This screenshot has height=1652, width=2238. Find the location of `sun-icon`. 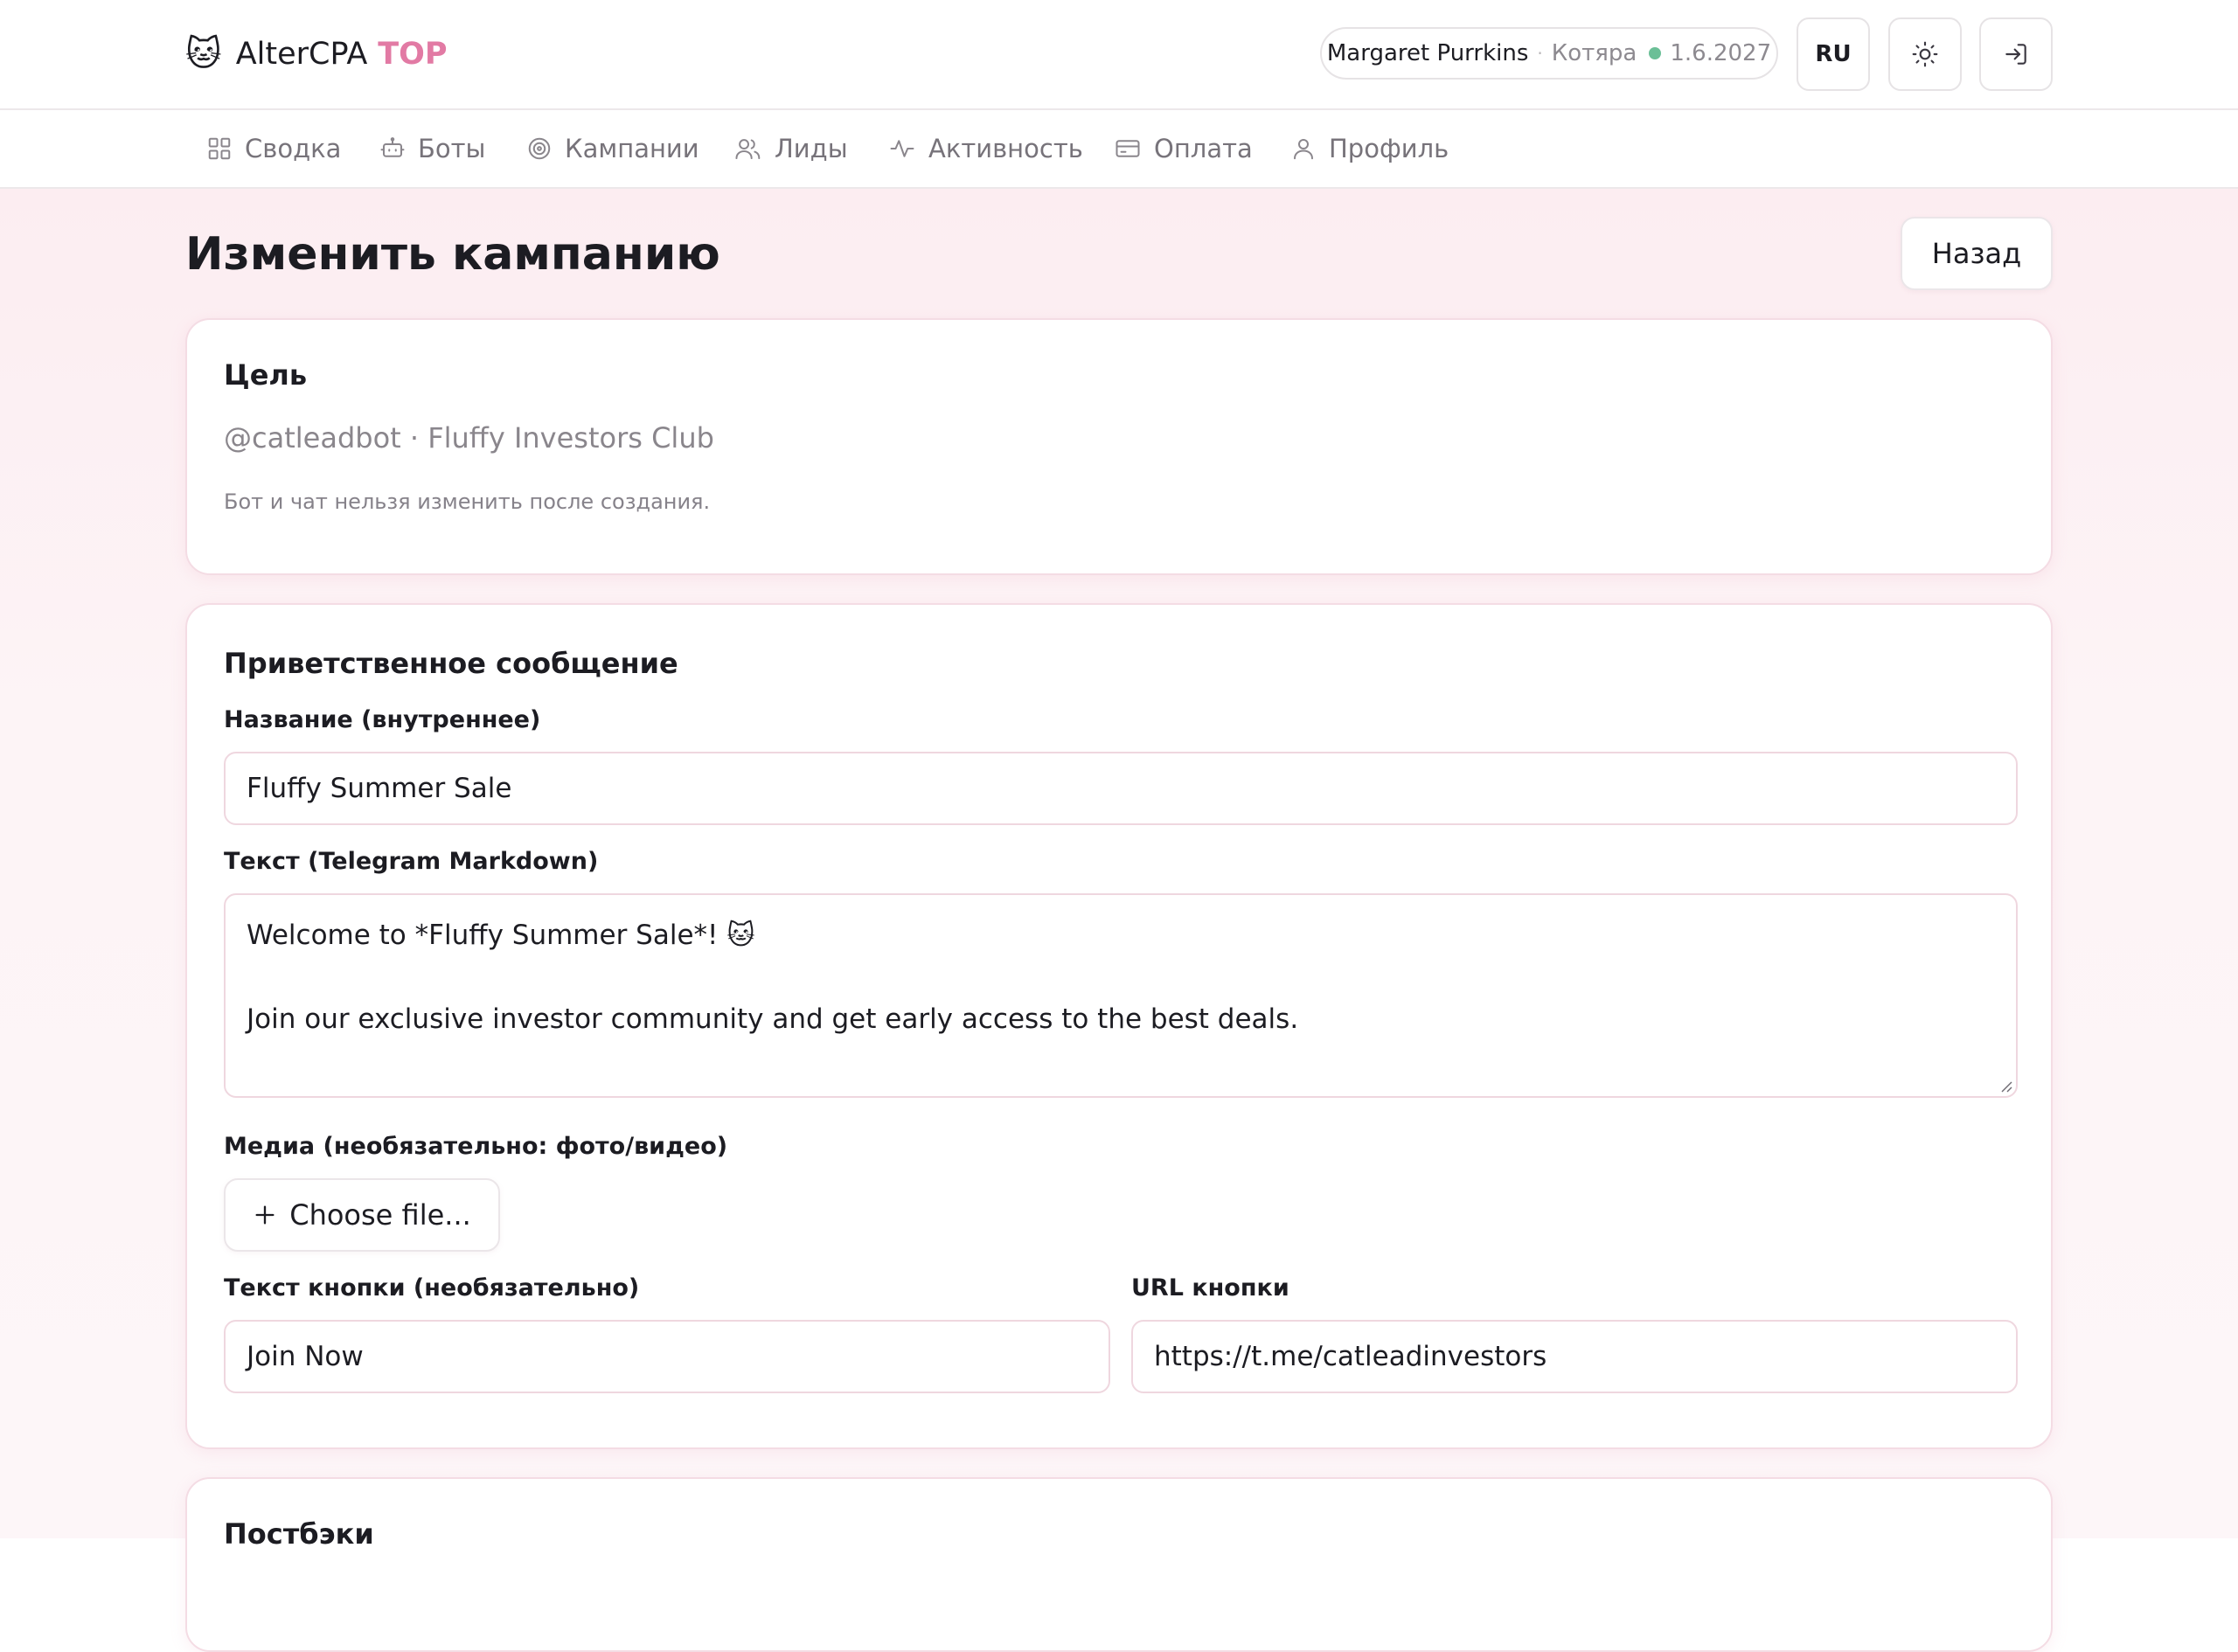

sun-icon is located at coordinates (1925, 54).